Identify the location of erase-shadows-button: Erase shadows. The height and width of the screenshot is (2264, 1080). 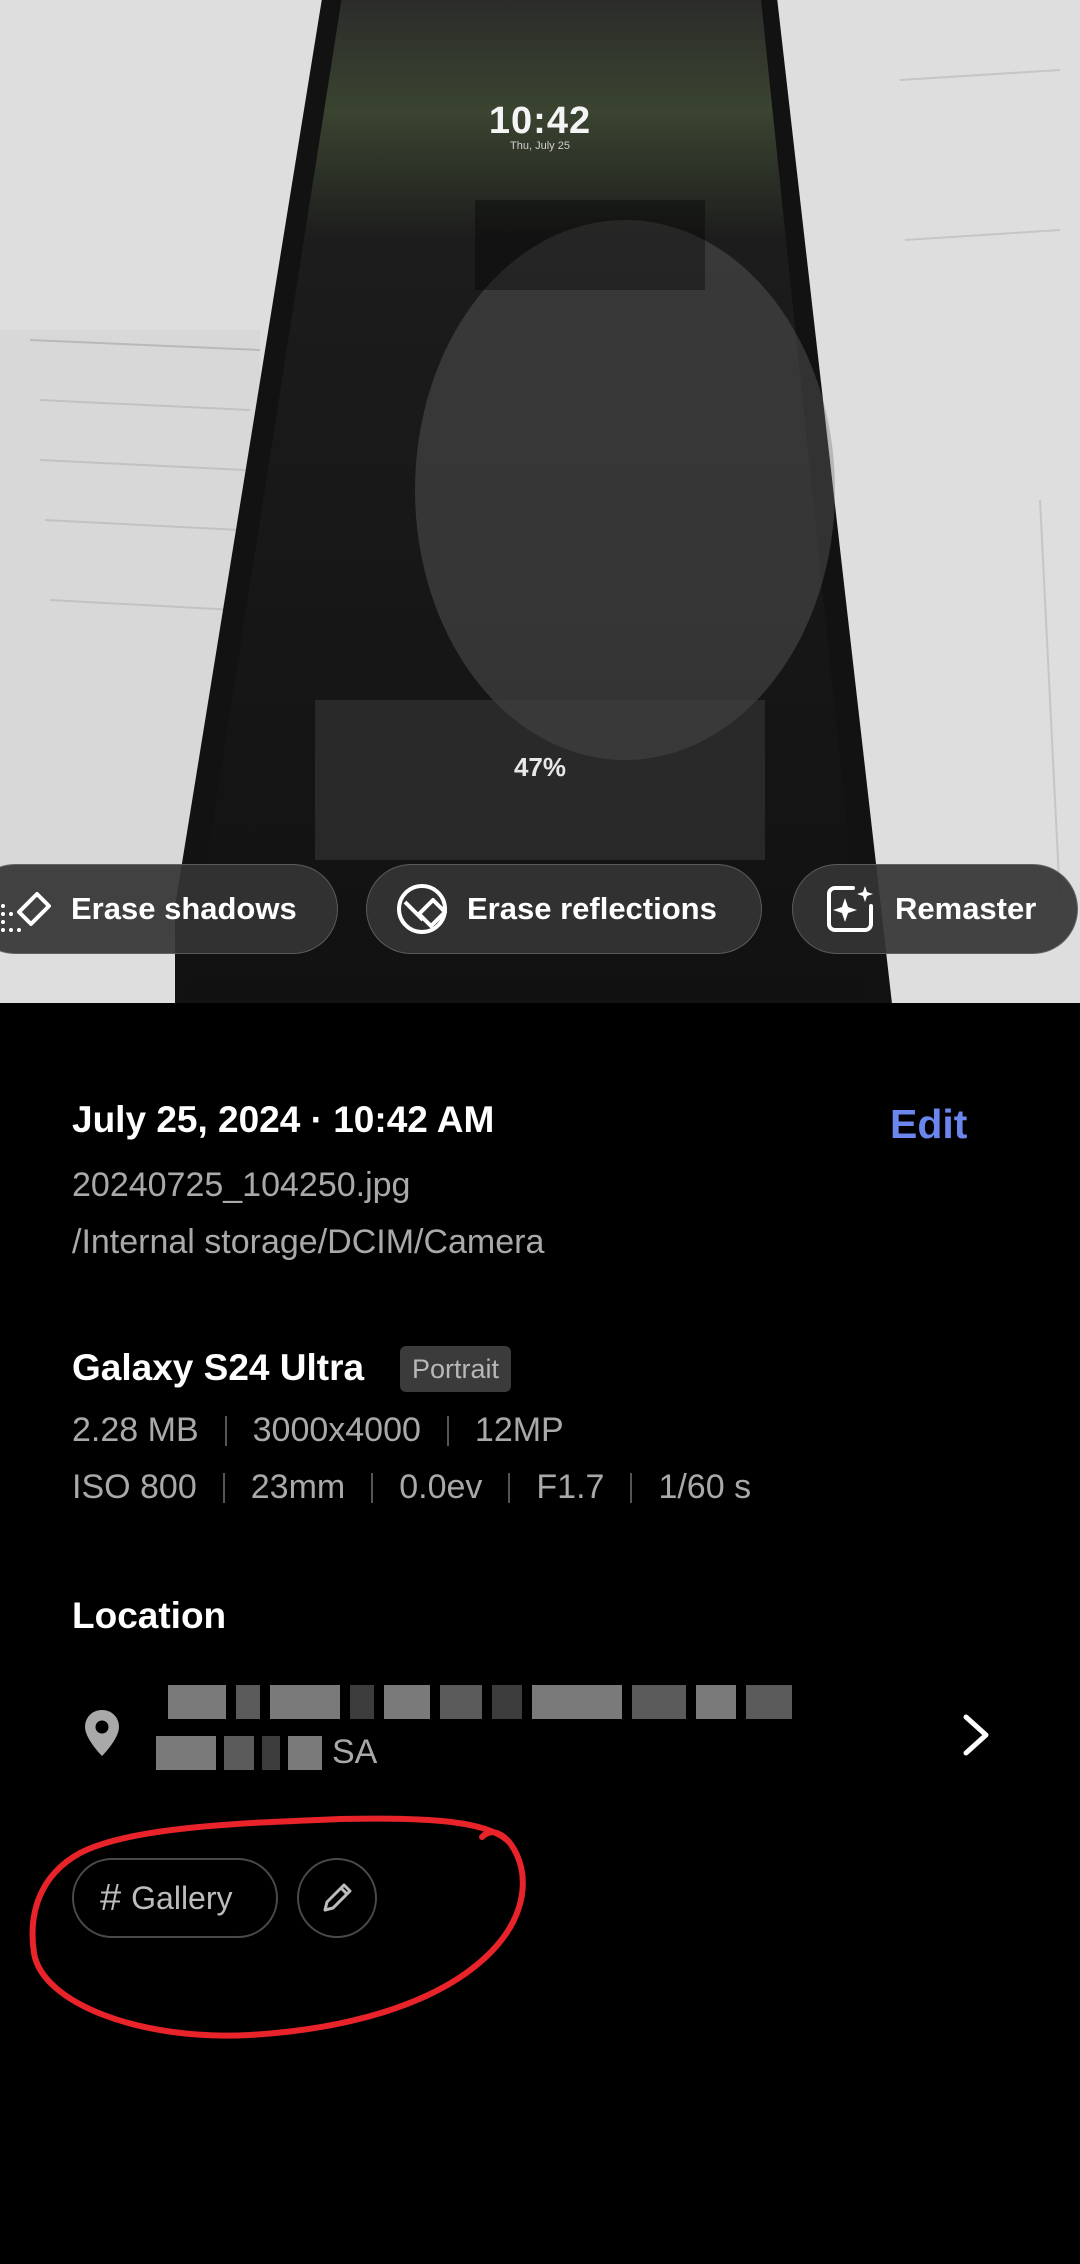
(169, 909).